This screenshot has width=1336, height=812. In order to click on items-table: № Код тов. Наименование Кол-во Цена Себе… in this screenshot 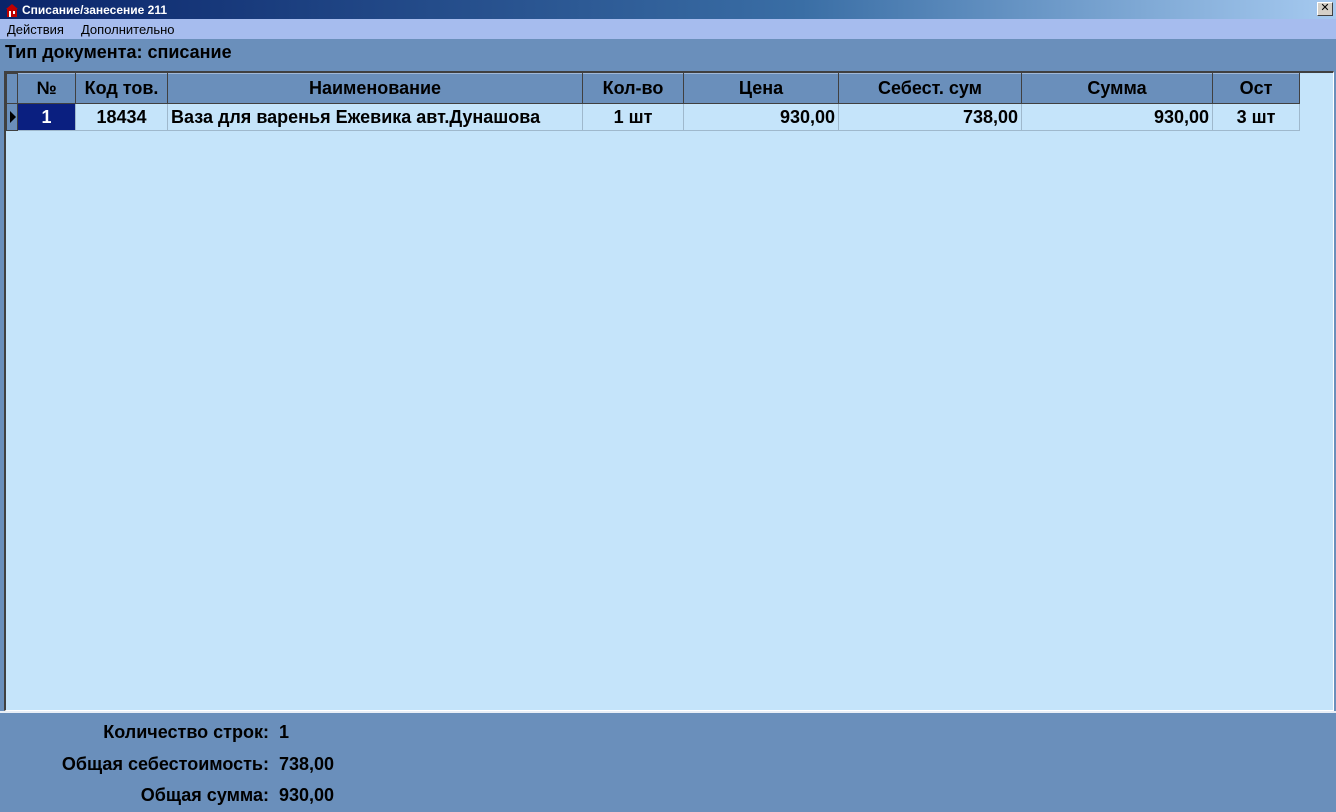, I will do `click(653, 102)`.